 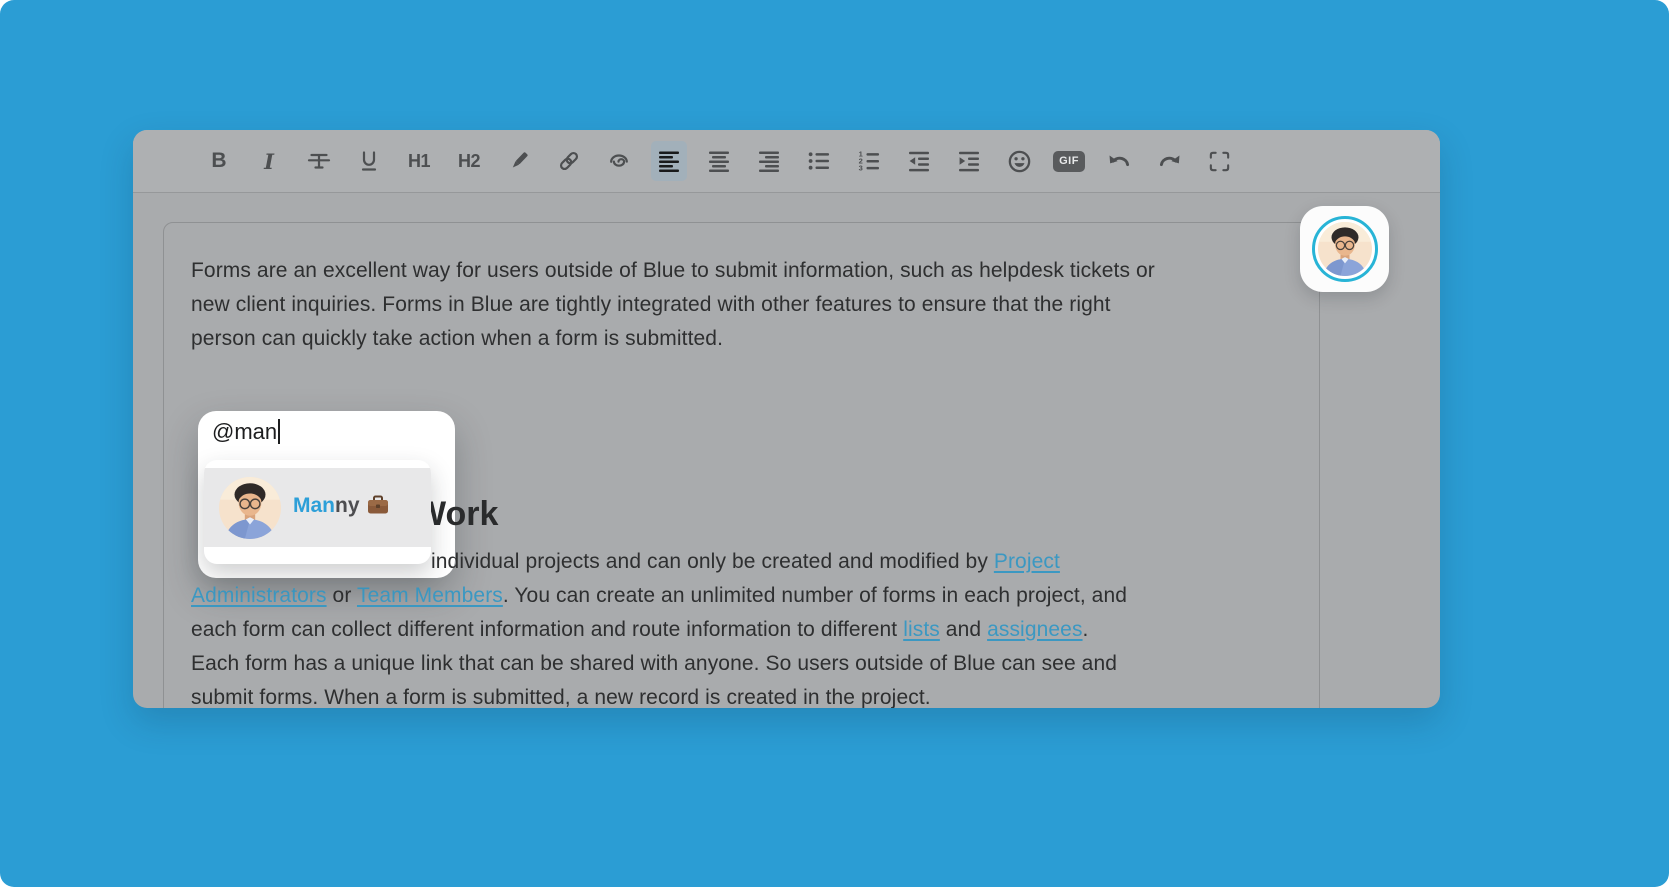 I want to click on gif-icon: GIF, so click(x=1069, y=161).